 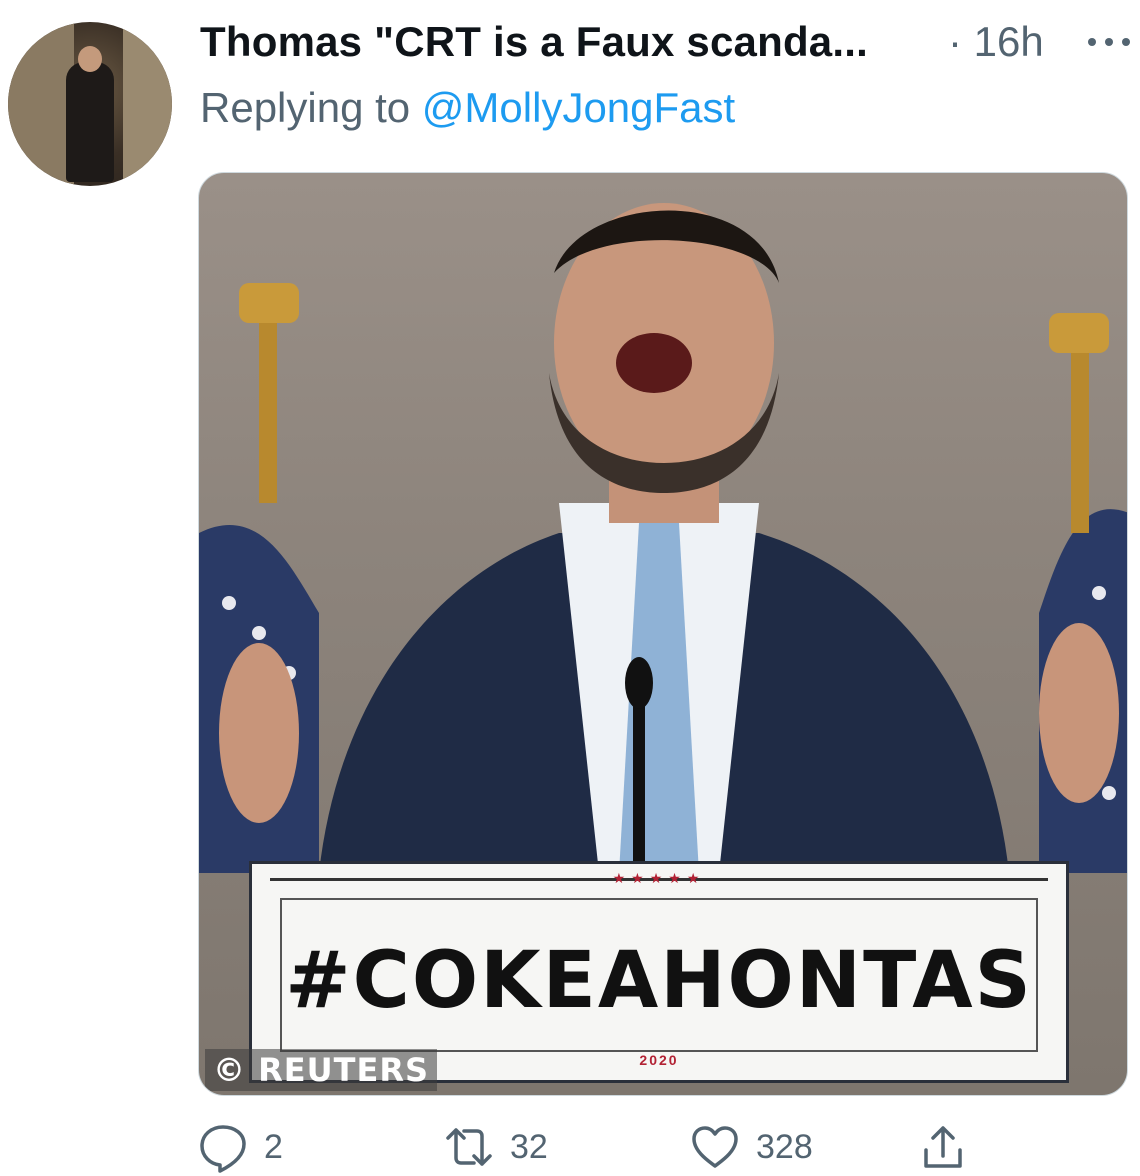 I want to click on reply-handle-link: @MollyJongFast, so click(x=578, y=107).